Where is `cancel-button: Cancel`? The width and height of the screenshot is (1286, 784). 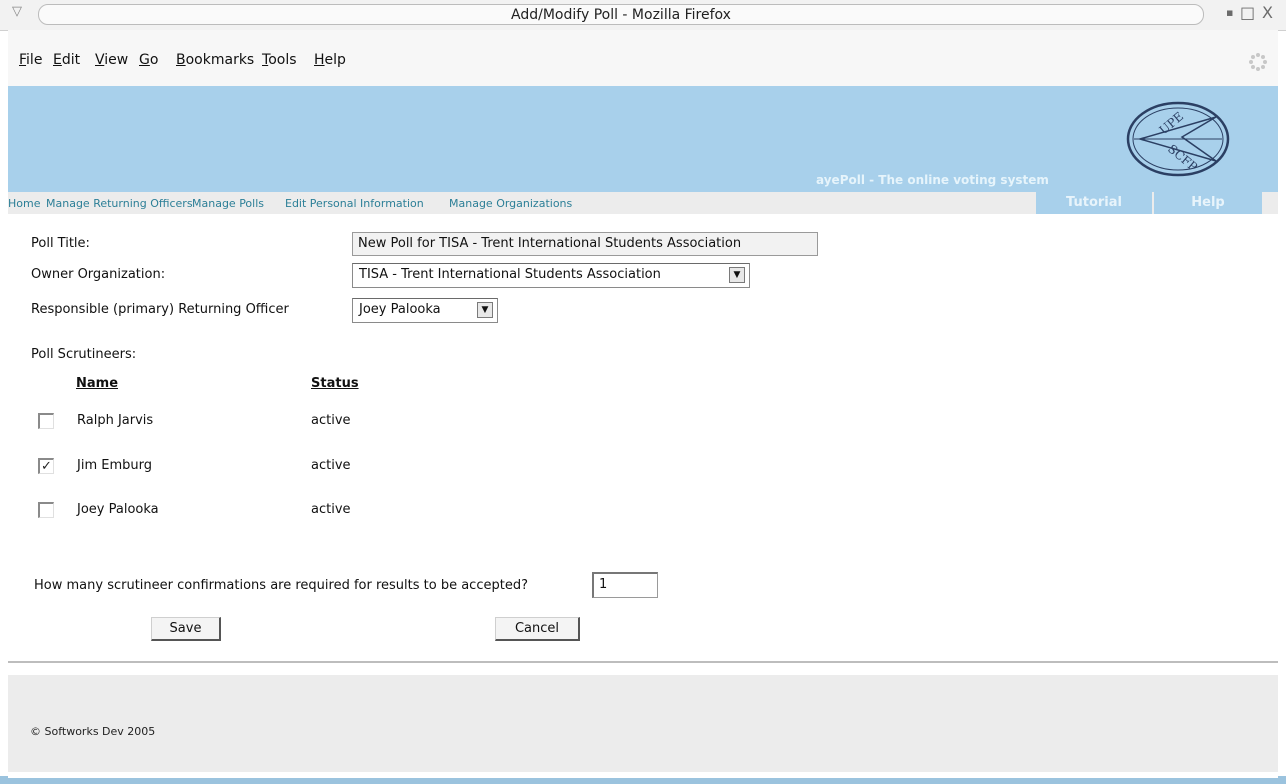 cancel-button: Cancel is located at coordinates (537, 629).